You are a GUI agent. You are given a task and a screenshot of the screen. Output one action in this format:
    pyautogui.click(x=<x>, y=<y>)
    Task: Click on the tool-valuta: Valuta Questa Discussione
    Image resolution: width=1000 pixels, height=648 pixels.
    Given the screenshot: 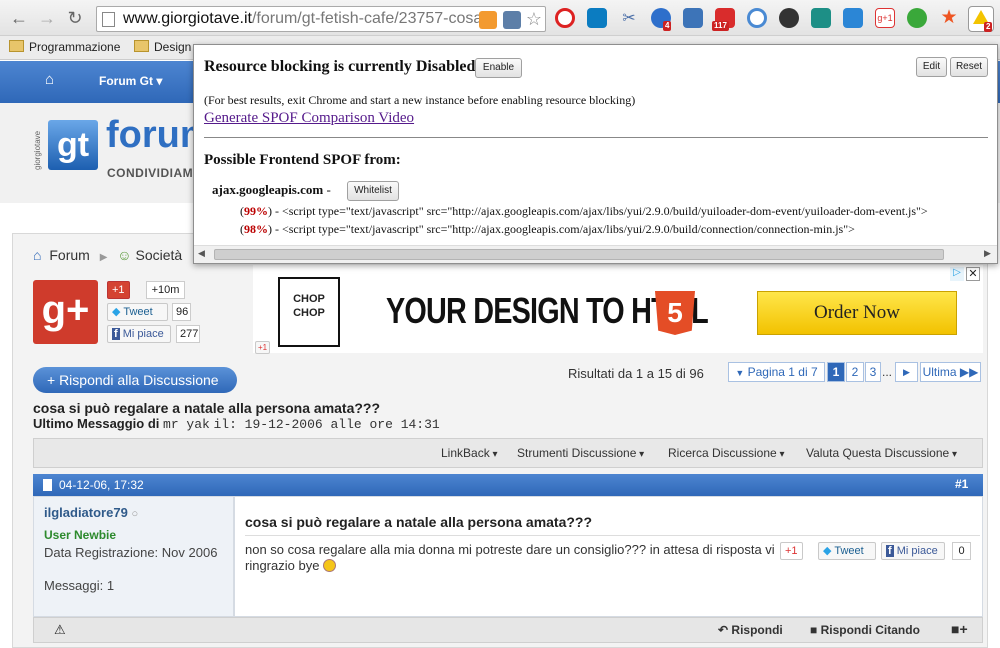 What is the action you would take?
    pyautogui.click(x=881, y=453)
    